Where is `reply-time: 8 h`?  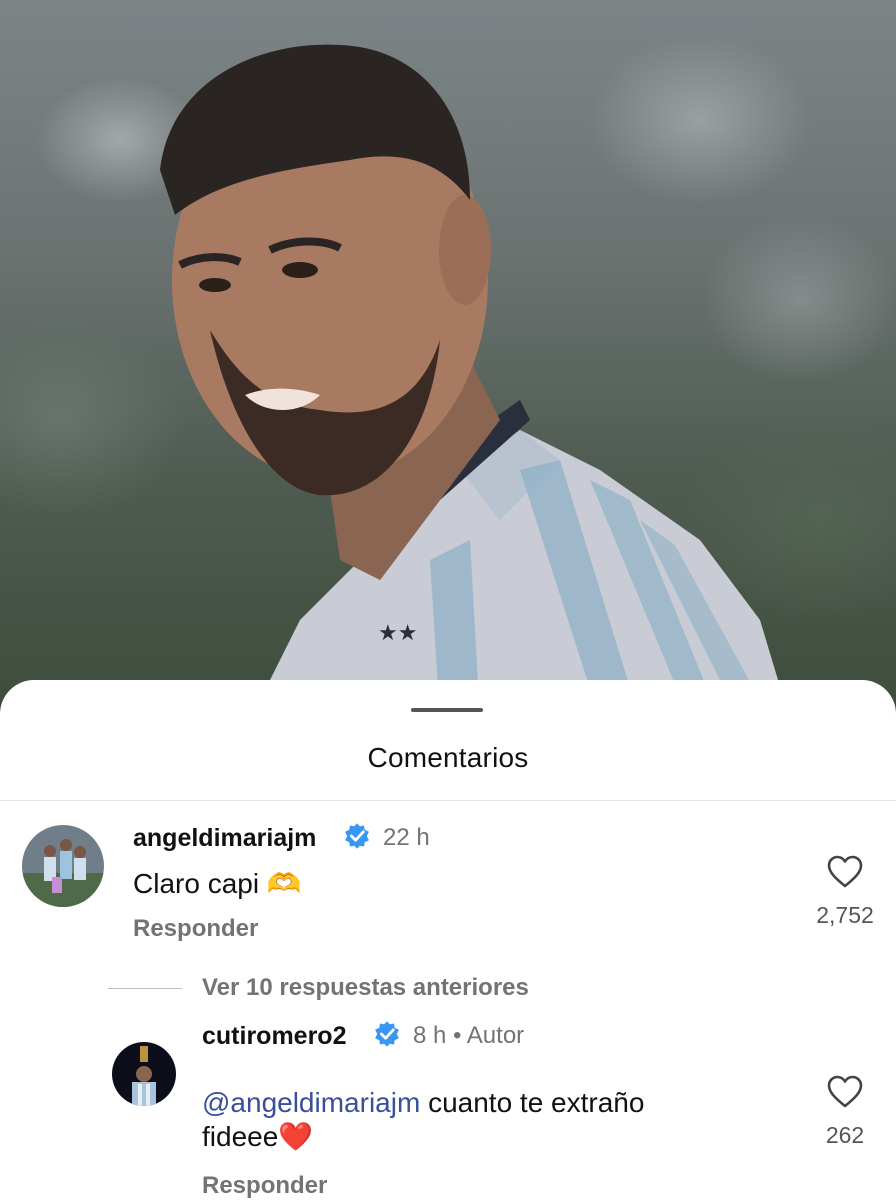 reply-time: 8 h is located at coordinates (430, 1035).